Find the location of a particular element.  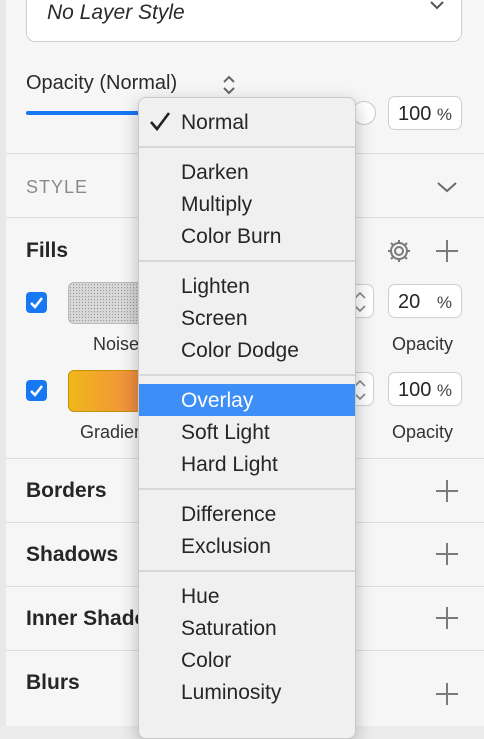

opacity-value: 100 is located at coordinates (415, 114).